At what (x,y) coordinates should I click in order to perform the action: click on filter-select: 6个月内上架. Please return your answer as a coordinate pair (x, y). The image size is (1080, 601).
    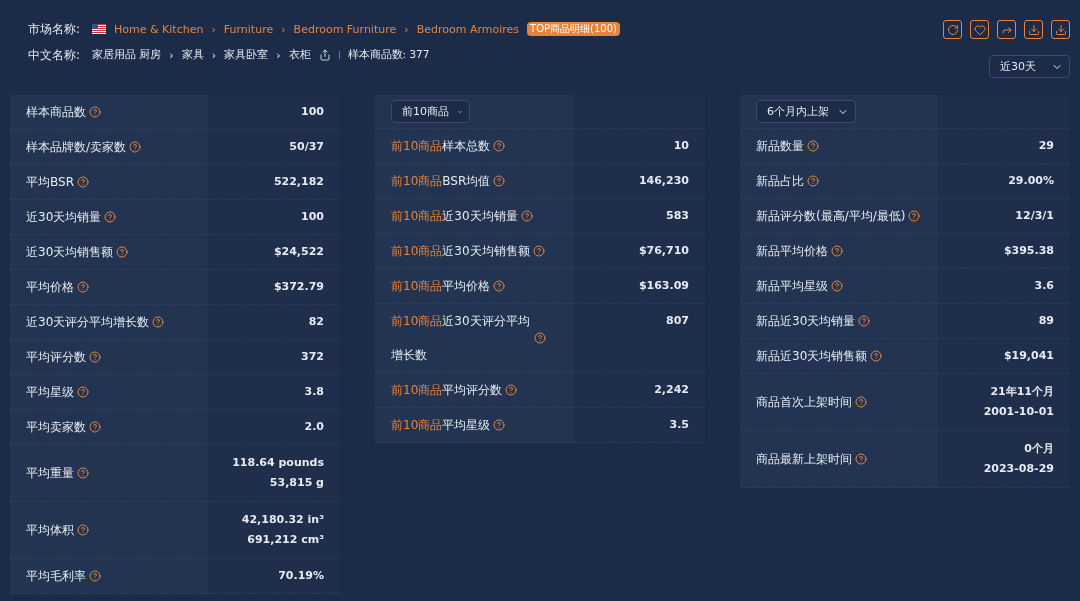
    Looking at the image, I should click on (806, 111).